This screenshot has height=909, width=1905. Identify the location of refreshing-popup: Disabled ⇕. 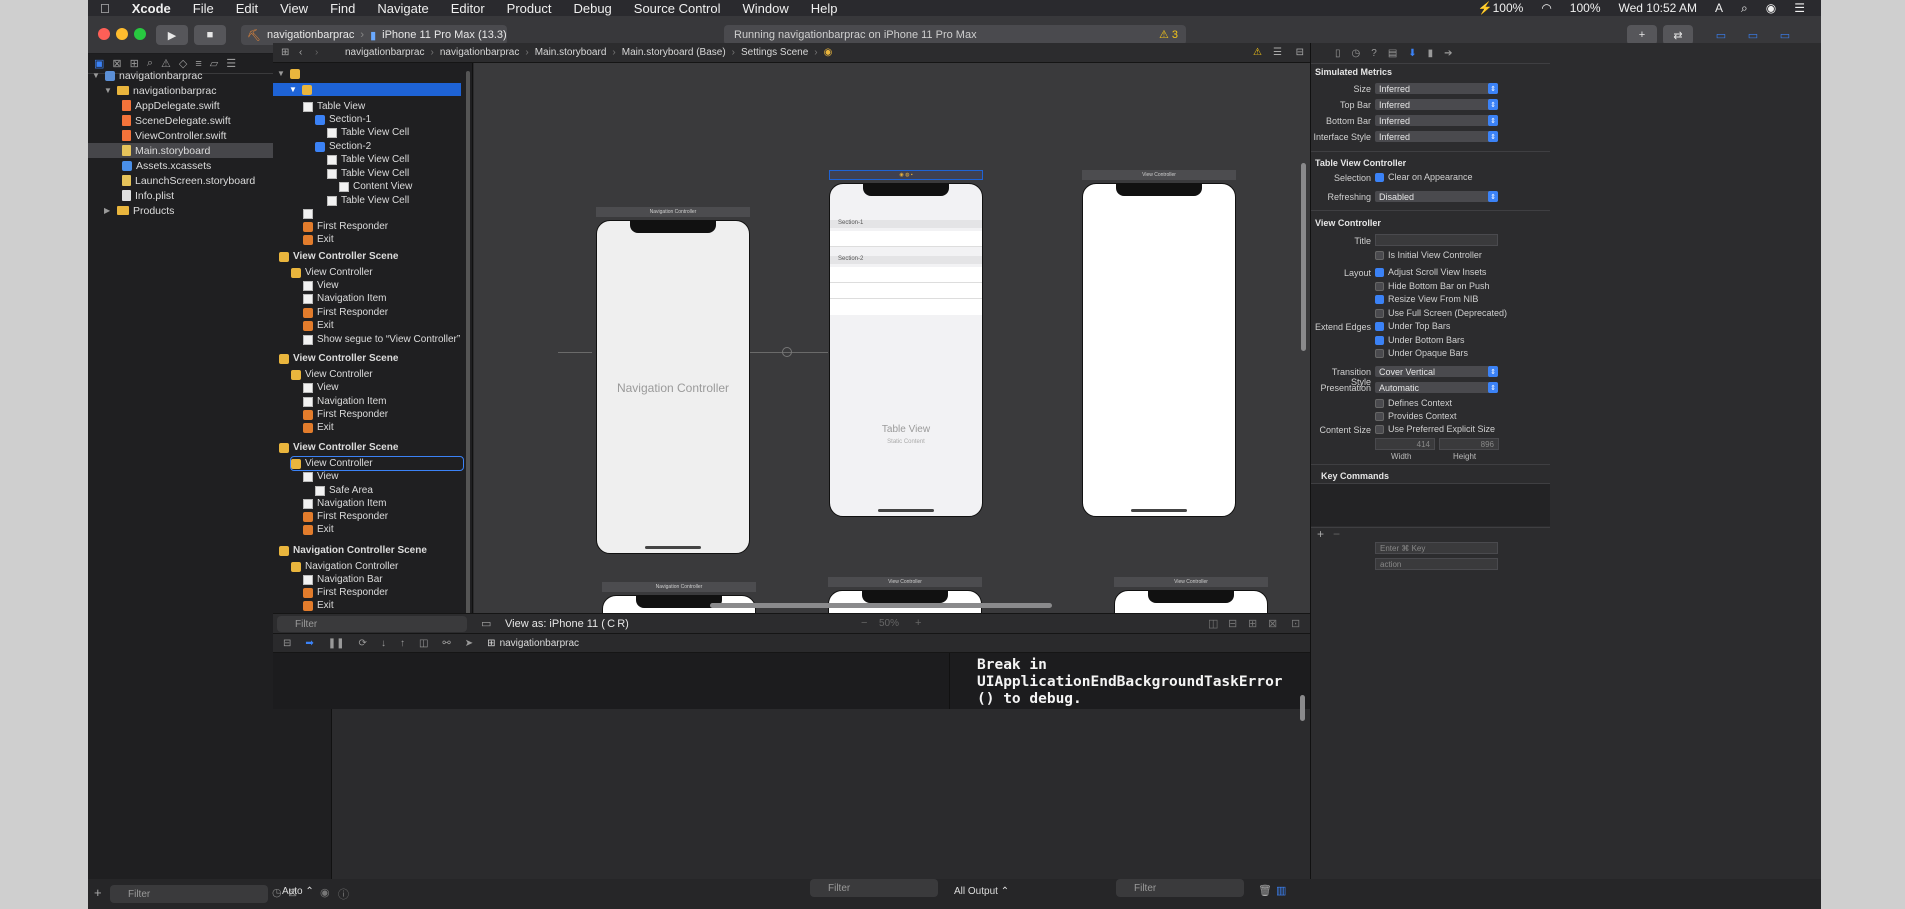
(1436, 196).